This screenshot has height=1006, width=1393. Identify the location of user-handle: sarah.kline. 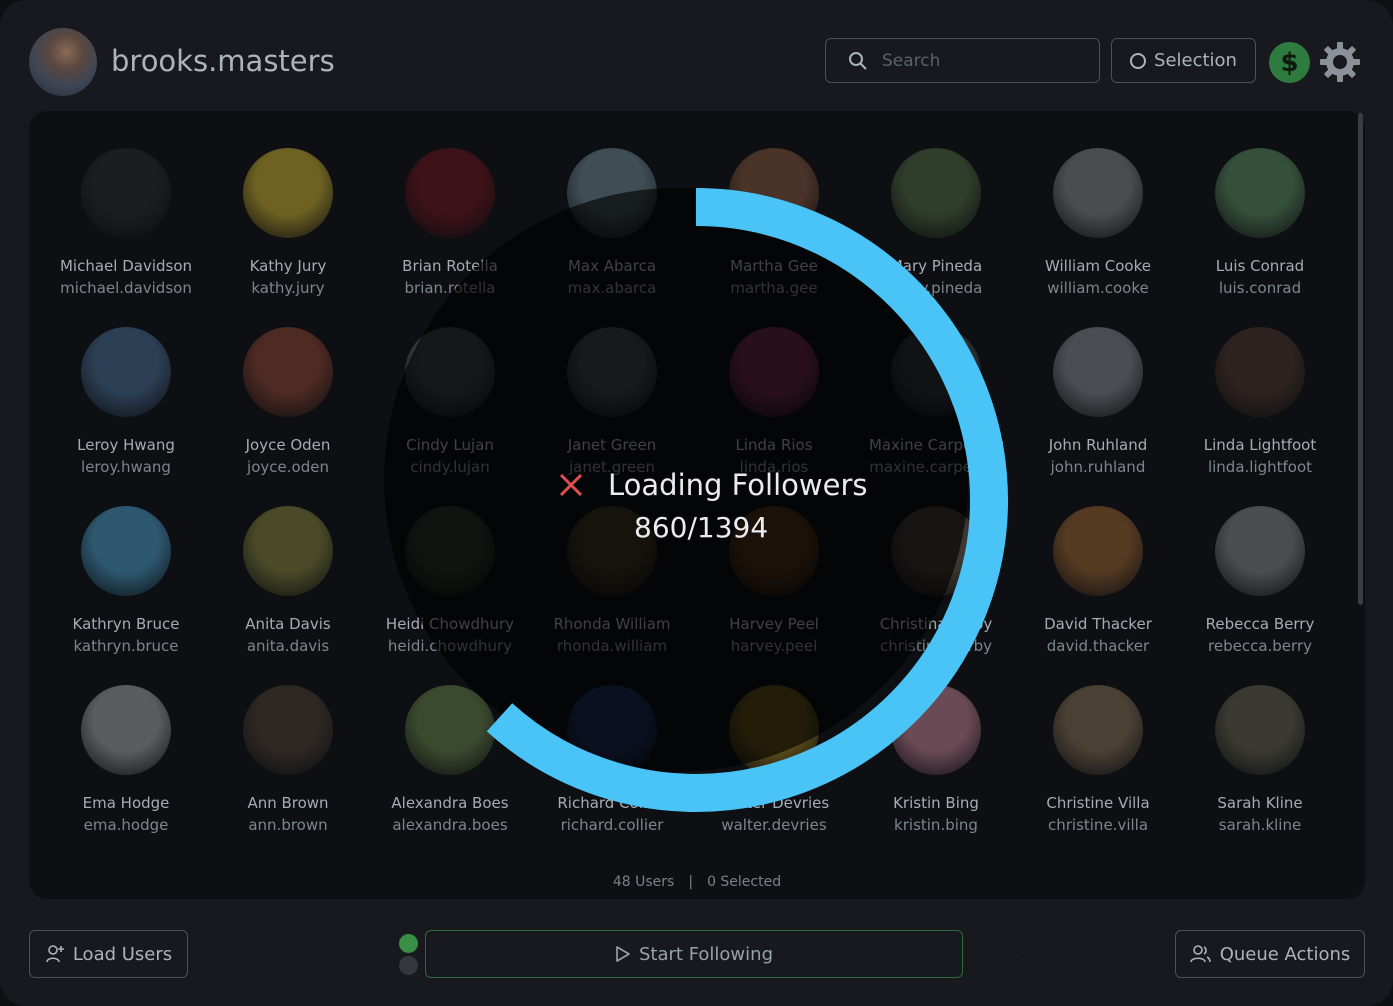
(1260, 825).